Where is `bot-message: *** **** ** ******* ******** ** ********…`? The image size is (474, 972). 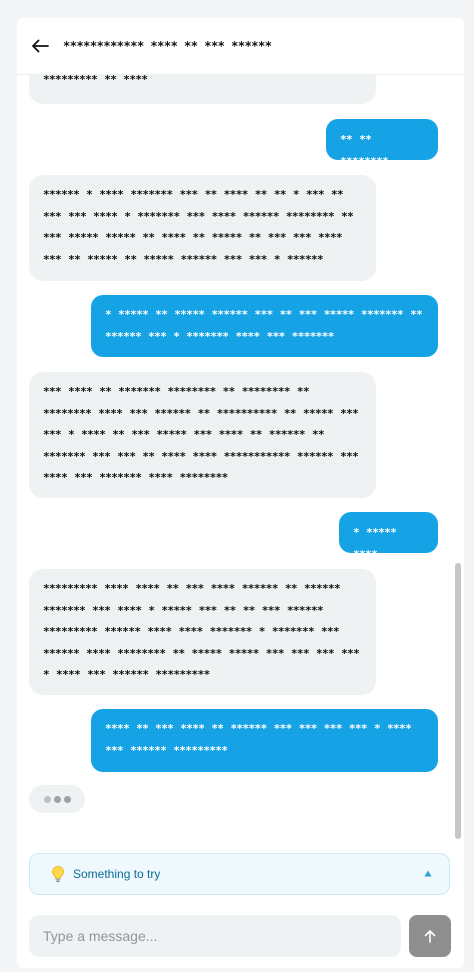 bot-message: *** **** ** ******* ******** ** ********… is located at coordinates (202, 435).